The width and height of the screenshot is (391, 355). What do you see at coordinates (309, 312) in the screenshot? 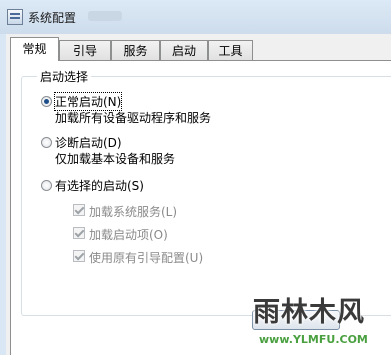
I see `watermark-logo: 雨林木风` at bounding box center [309, 312].